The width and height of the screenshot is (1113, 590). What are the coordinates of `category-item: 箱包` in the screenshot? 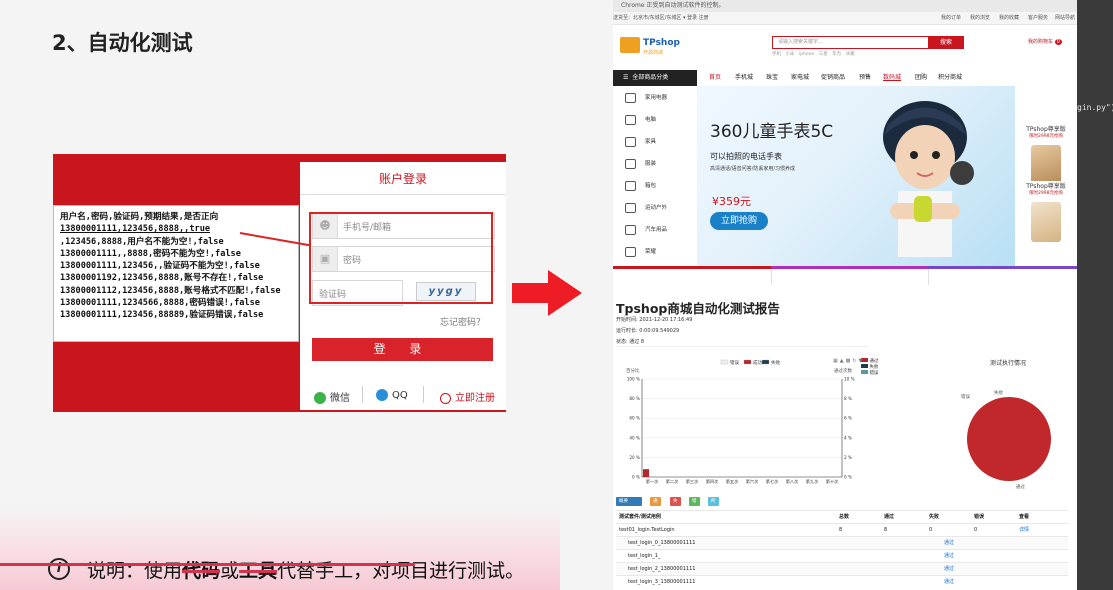 It's located at (655, 185).